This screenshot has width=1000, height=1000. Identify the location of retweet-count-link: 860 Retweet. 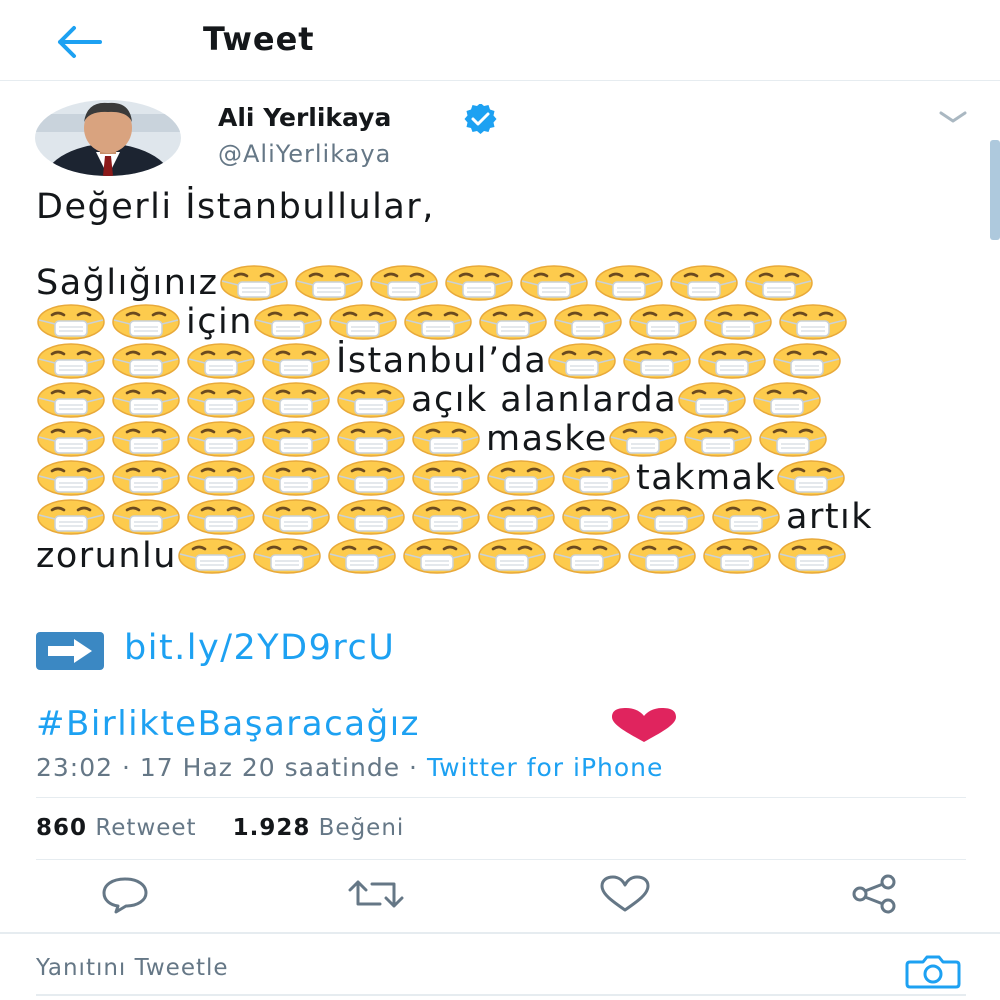
(116, 828).